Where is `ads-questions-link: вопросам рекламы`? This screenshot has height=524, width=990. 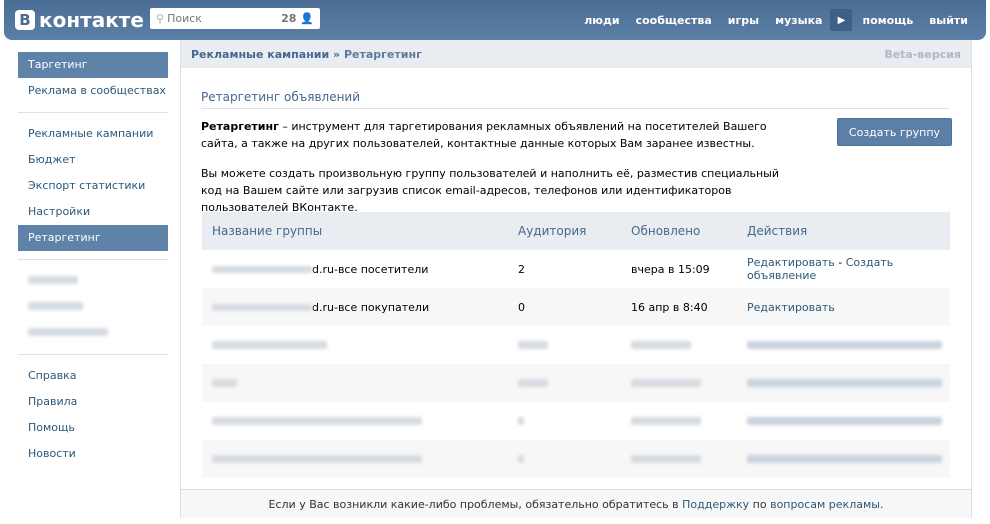
ads-questions-link: вопросам рекламы is located at coordinates (825, 504).